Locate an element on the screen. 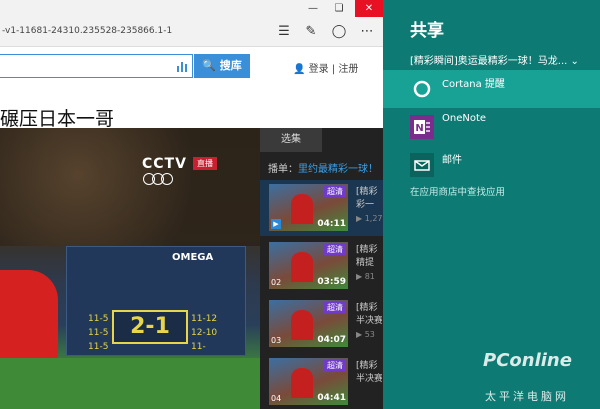  item-views: ▶ 1,27 is located at coordinates (369, 218).